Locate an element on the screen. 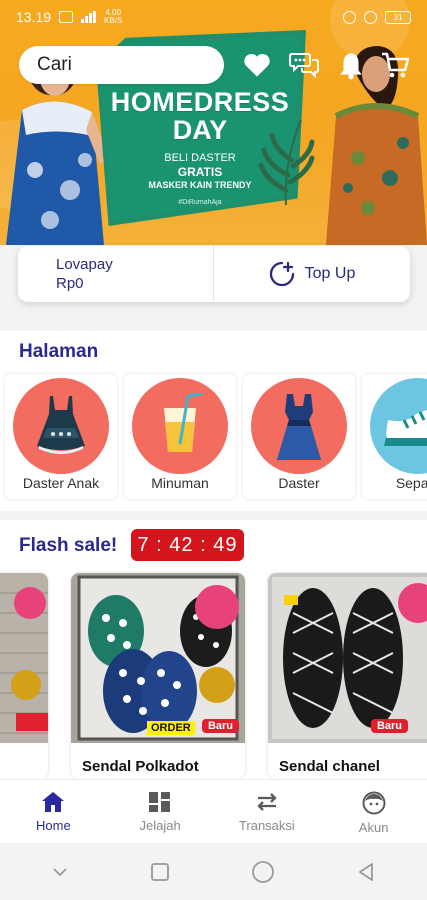 The image size is (427, 900). category-daster-anak: Daster Anak is located at coordinates (61, 436).